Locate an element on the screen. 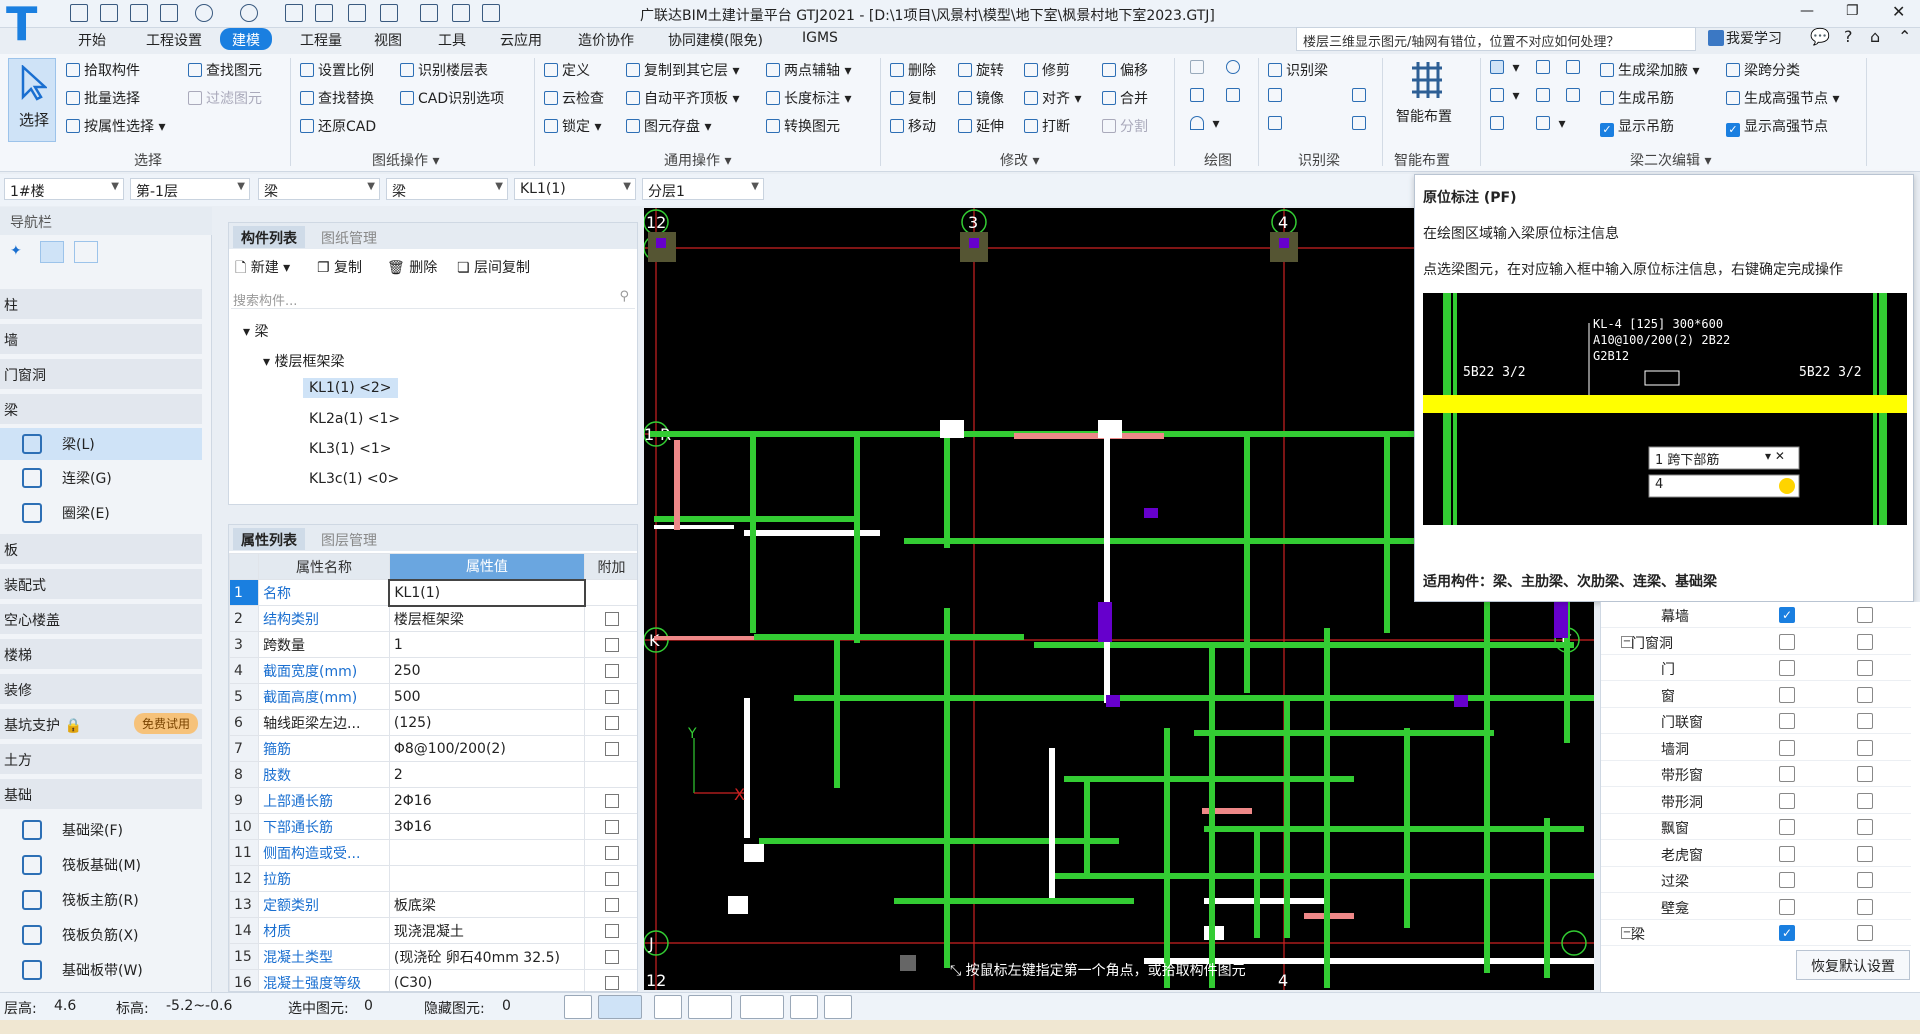 The width and height of the screenshot is (1920, 1034). category-select: 梁 ▼ is located at coordinates (319, 189).